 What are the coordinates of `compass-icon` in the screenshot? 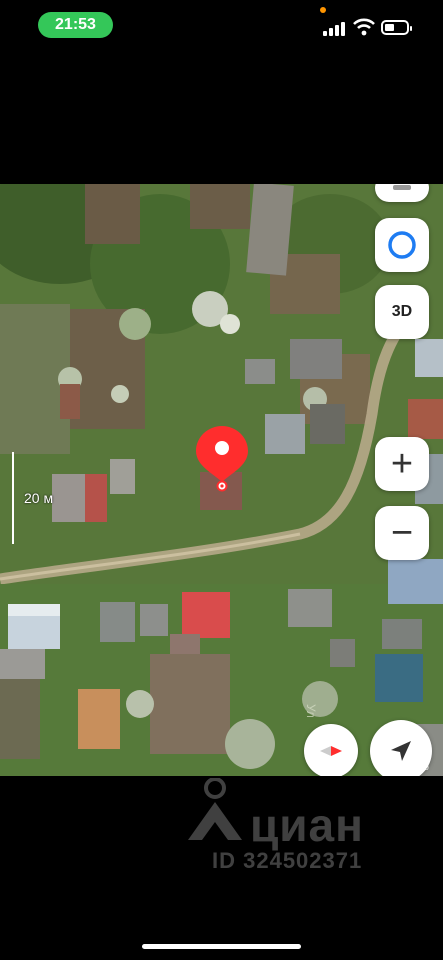 It's located at (331, 751).